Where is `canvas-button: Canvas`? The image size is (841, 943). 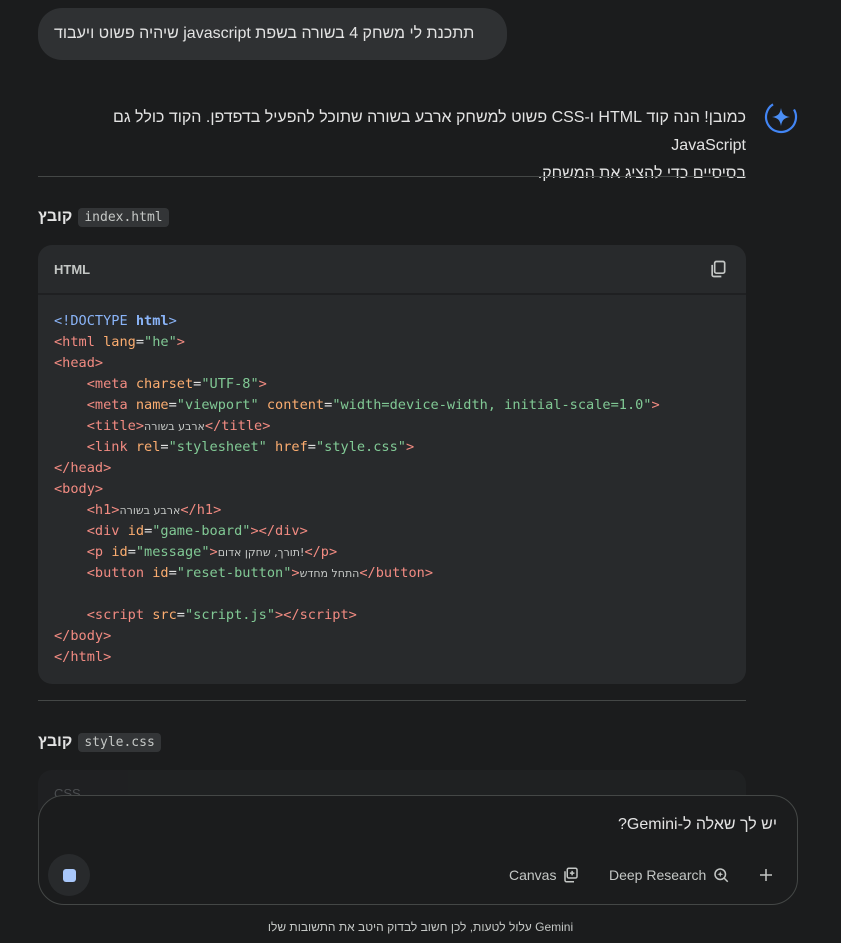
canvas-button: Canvas is located at coordinates (544, 875).